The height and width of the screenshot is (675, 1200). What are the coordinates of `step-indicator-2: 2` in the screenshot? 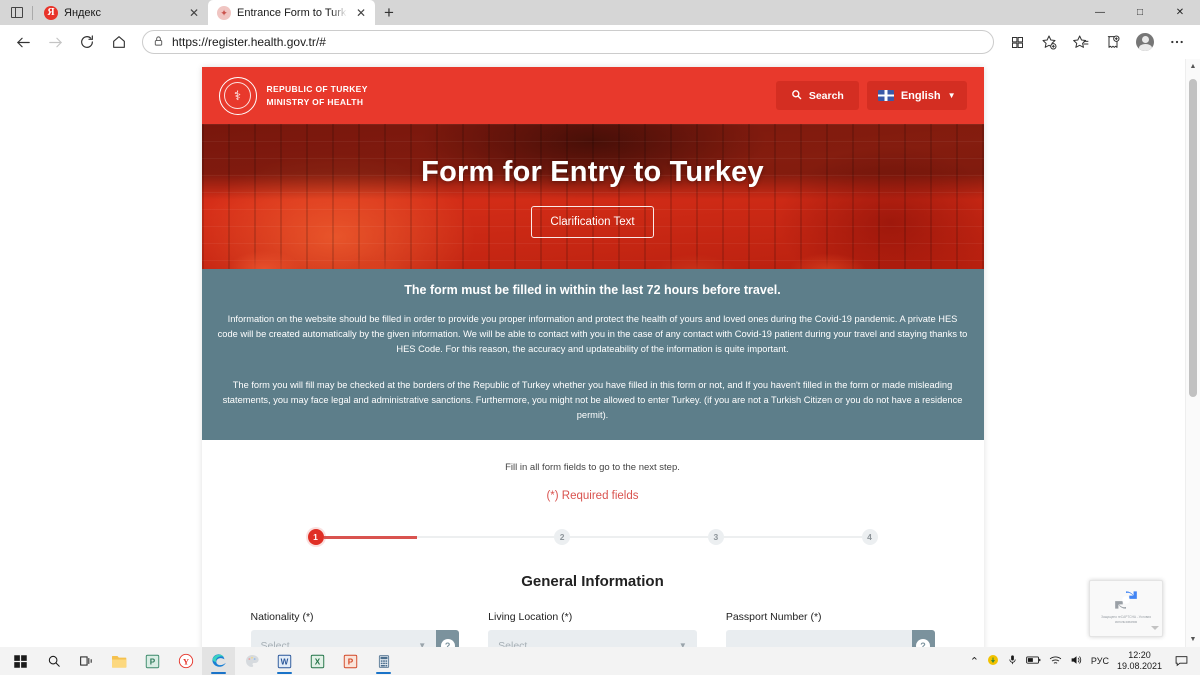 It's located at (562, 537).